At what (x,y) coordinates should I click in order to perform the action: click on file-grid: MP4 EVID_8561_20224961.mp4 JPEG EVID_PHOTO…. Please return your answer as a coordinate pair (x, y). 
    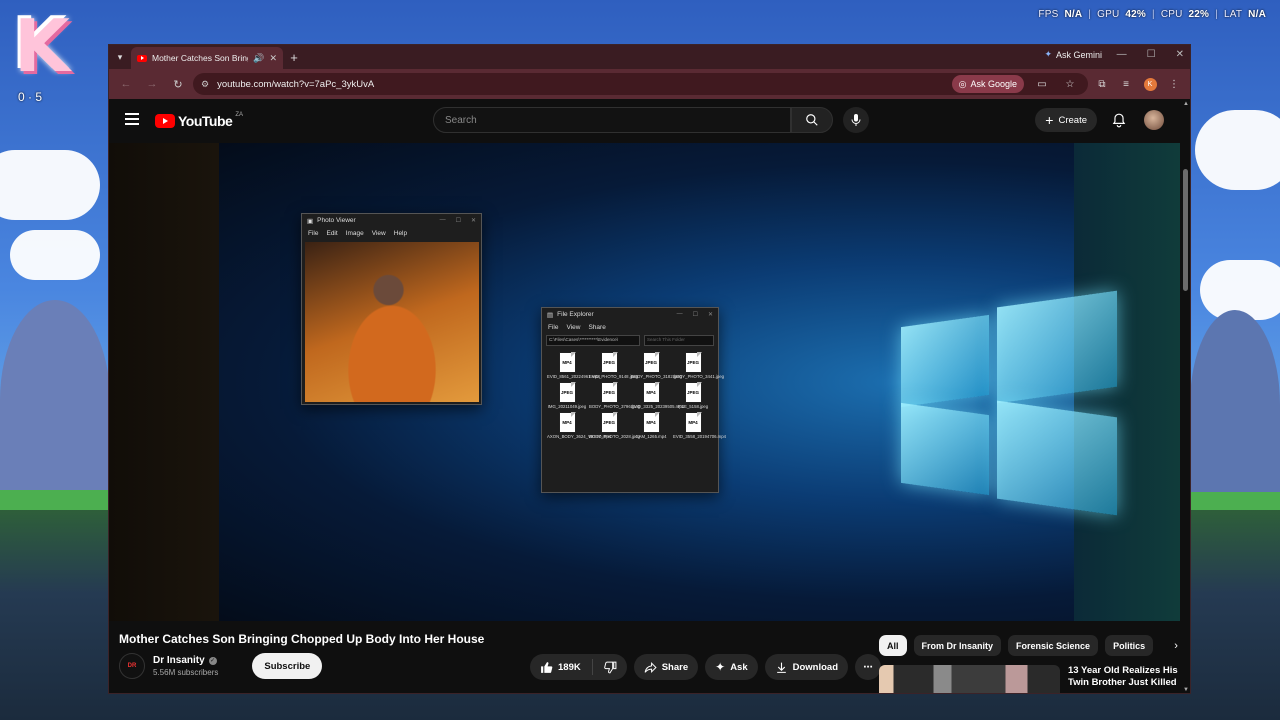
    Looking at the image, I should click on (634, 395).